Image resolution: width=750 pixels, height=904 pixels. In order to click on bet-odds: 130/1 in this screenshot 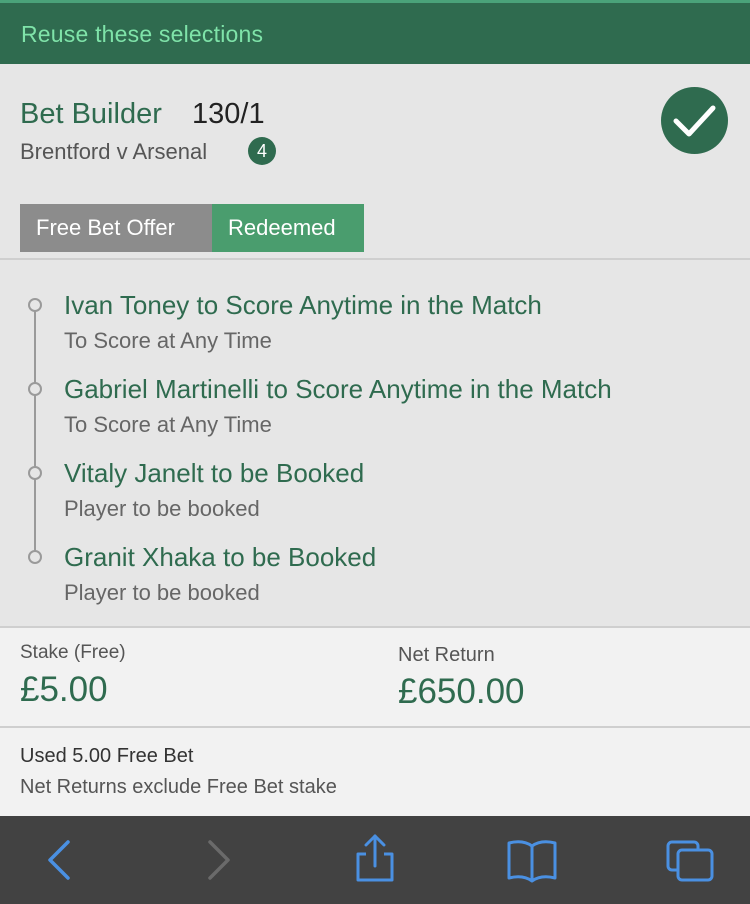, I will do `click(228, 114)`.